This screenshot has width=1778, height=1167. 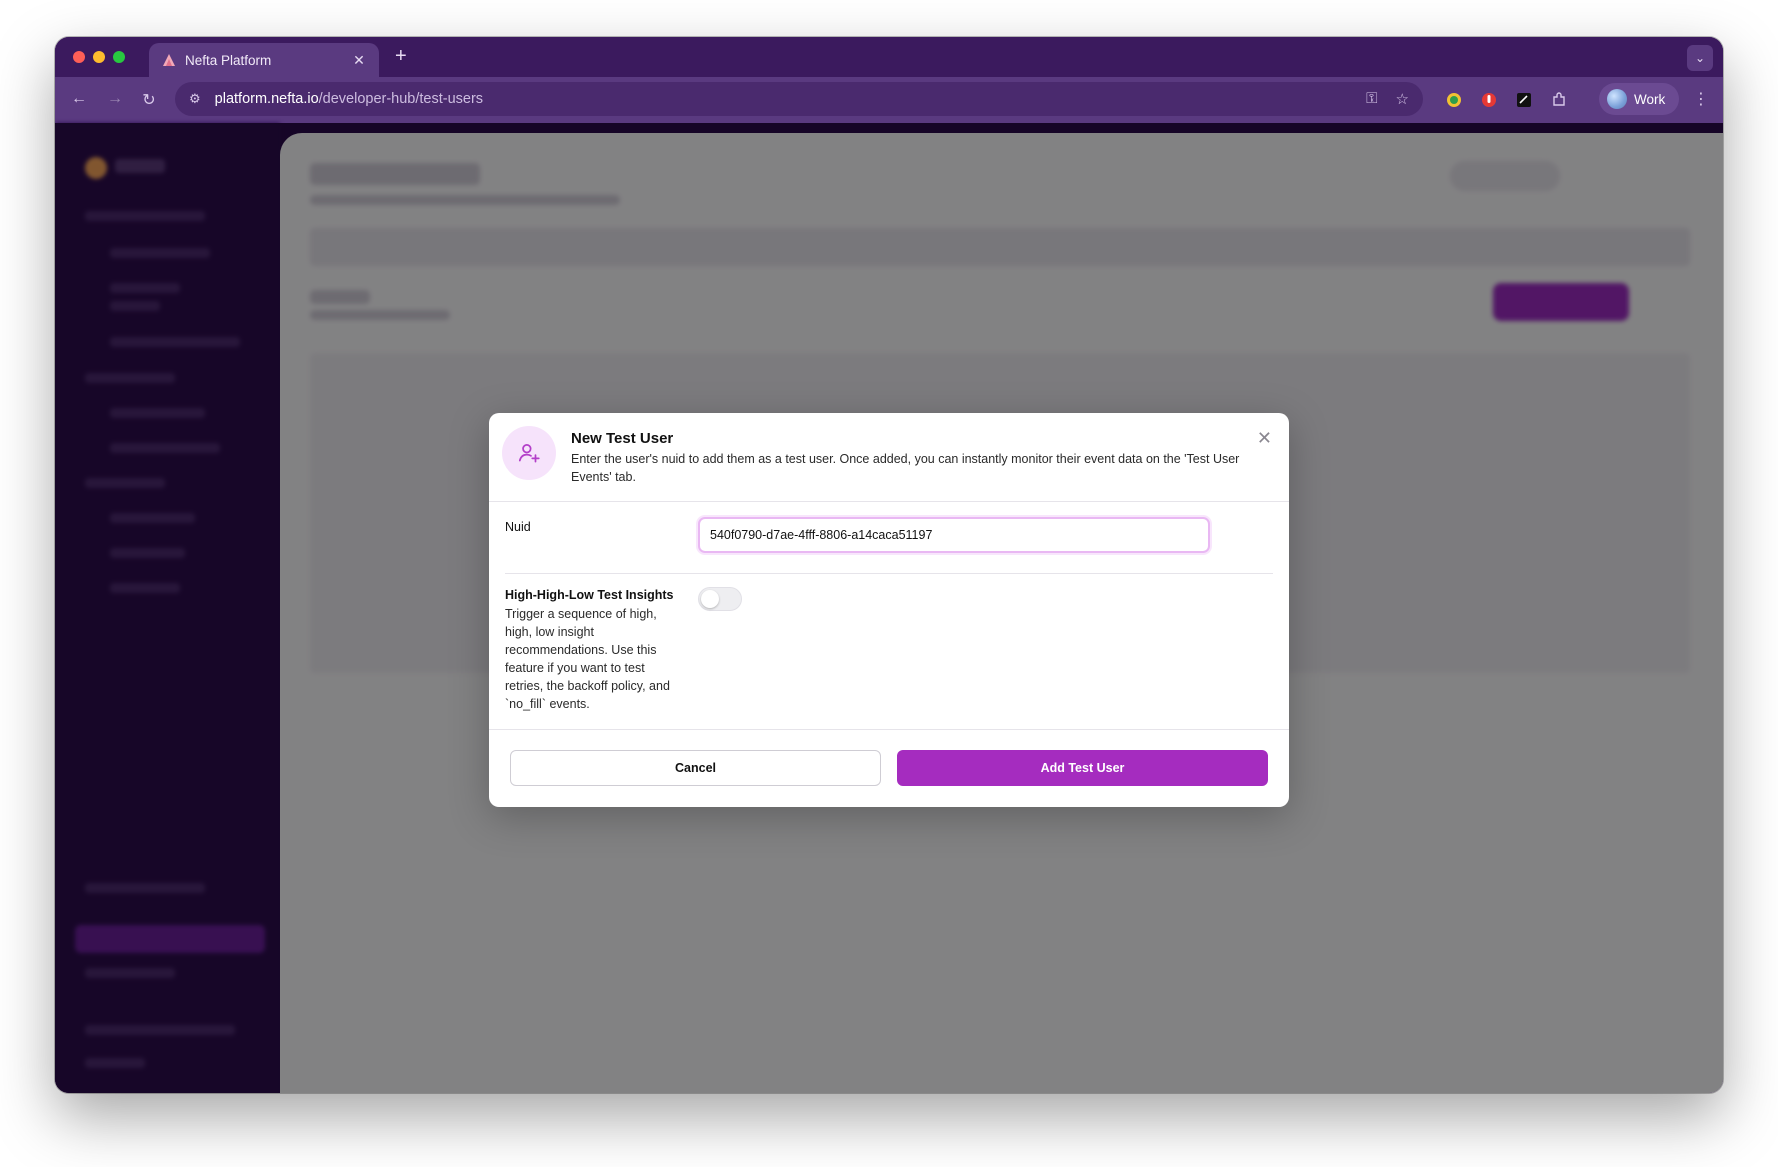 What do you see at coordinates (79, 99) in the screenshot?
I see `arrow-left-icon: ←` at bounding box center [79, 99].